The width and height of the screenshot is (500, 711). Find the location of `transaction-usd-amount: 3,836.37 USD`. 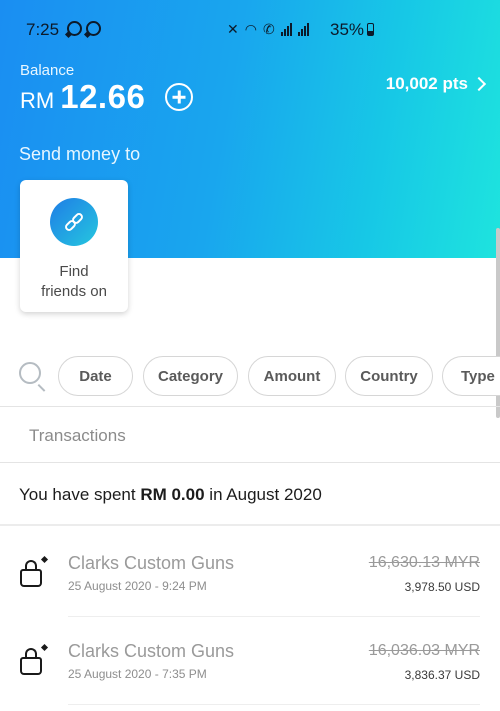

transaction-usd-amount: 3,836.37 USD is located at coordinates (442, 675).